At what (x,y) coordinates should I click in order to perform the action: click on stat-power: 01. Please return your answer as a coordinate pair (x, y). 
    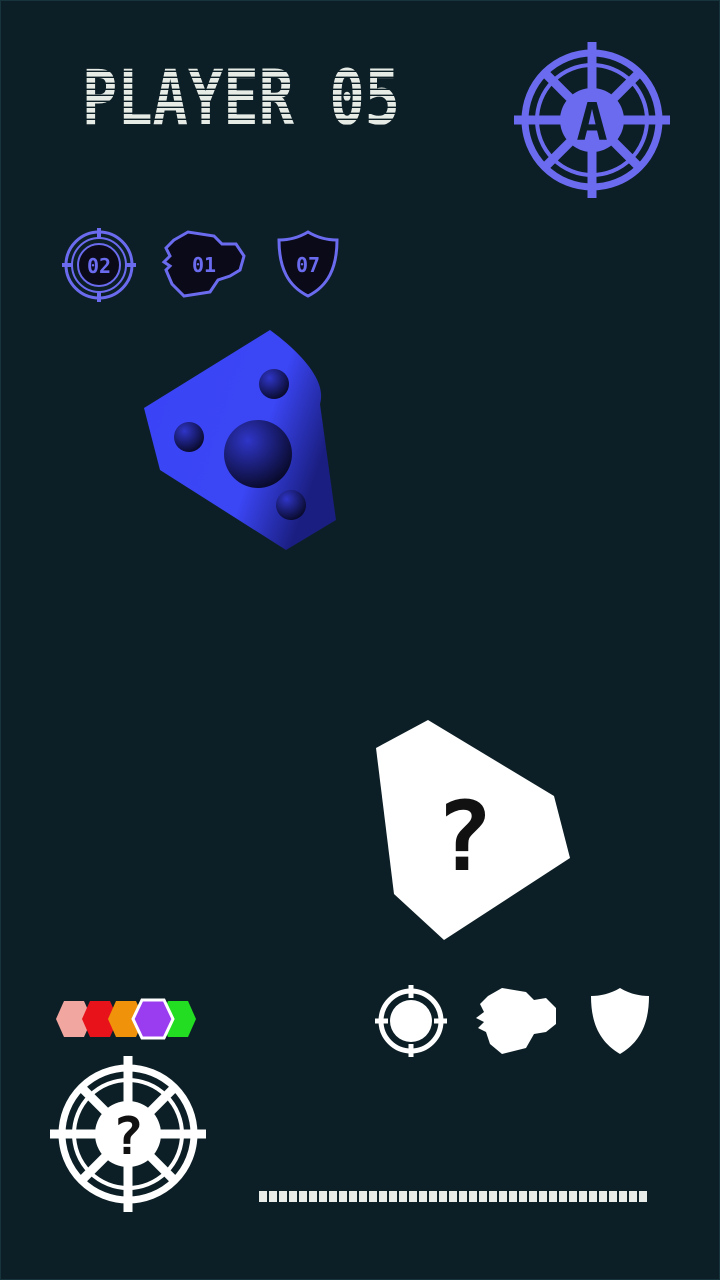
    Looking at the image, I should click on (204, 263).